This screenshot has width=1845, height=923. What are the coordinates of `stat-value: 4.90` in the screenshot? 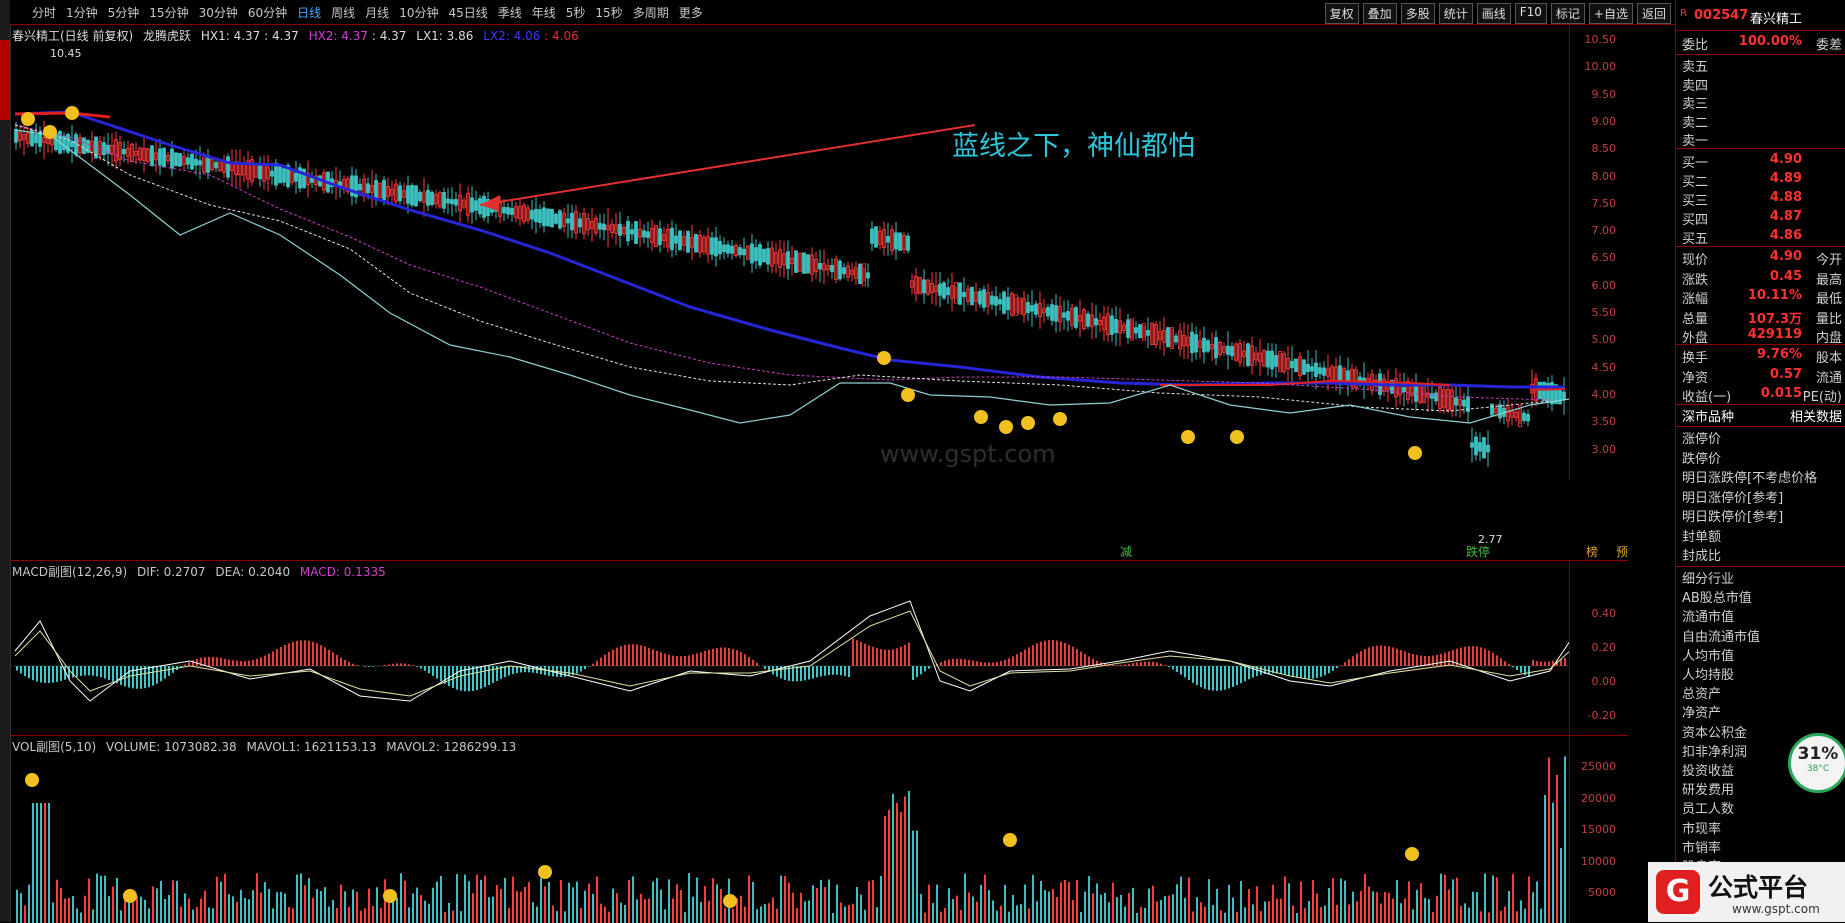 It's located at (1786, 256).